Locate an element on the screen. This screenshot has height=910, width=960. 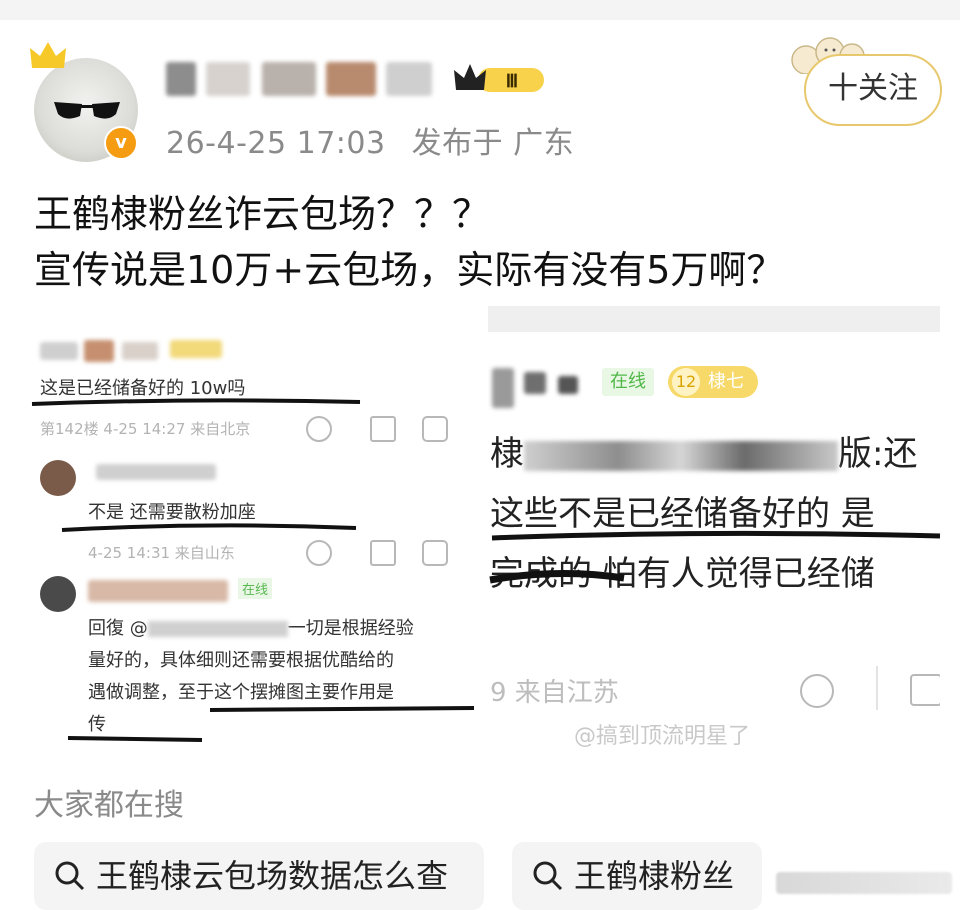
top-edge-bar is located at coordinates (480, 10).